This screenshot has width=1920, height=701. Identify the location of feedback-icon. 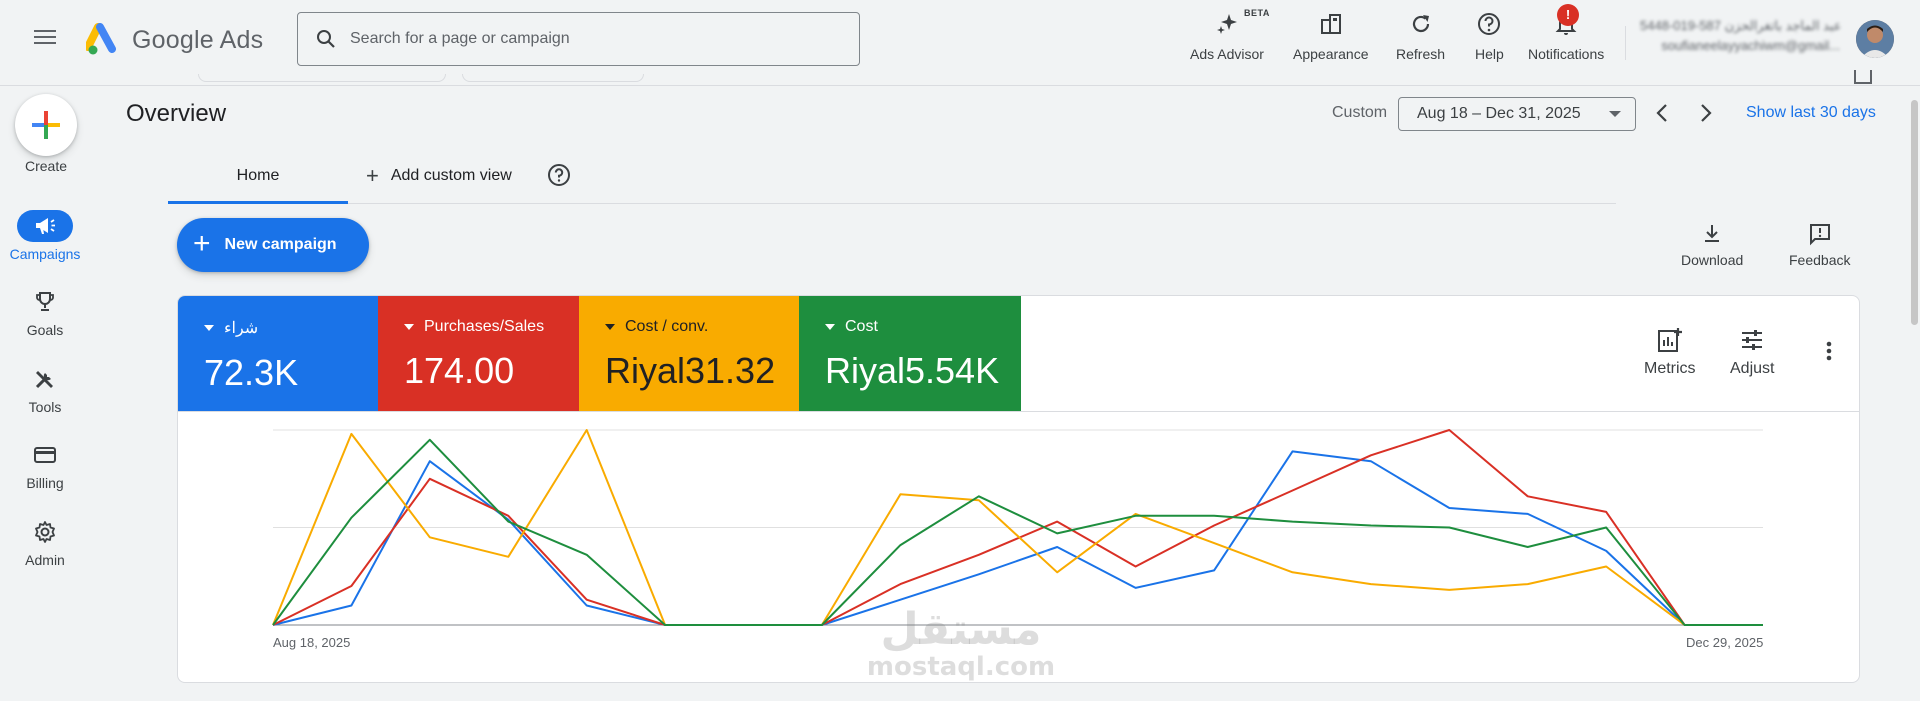
(1819, 235).